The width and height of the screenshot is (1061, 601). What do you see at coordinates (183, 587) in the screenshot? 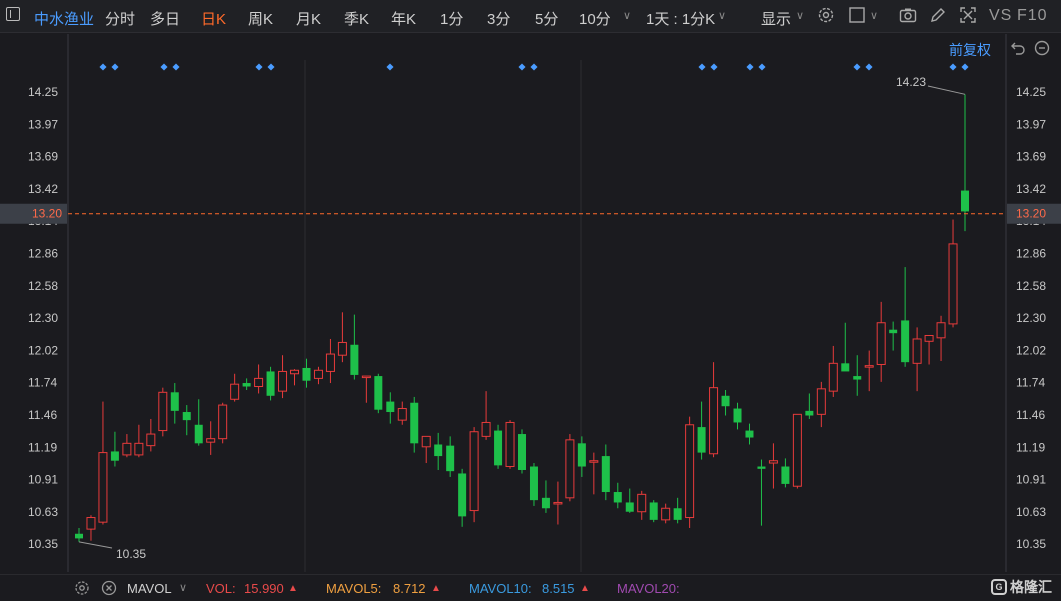
I see `mavol-chevron-down-icon: ∨` at bounding box center [183, 587].